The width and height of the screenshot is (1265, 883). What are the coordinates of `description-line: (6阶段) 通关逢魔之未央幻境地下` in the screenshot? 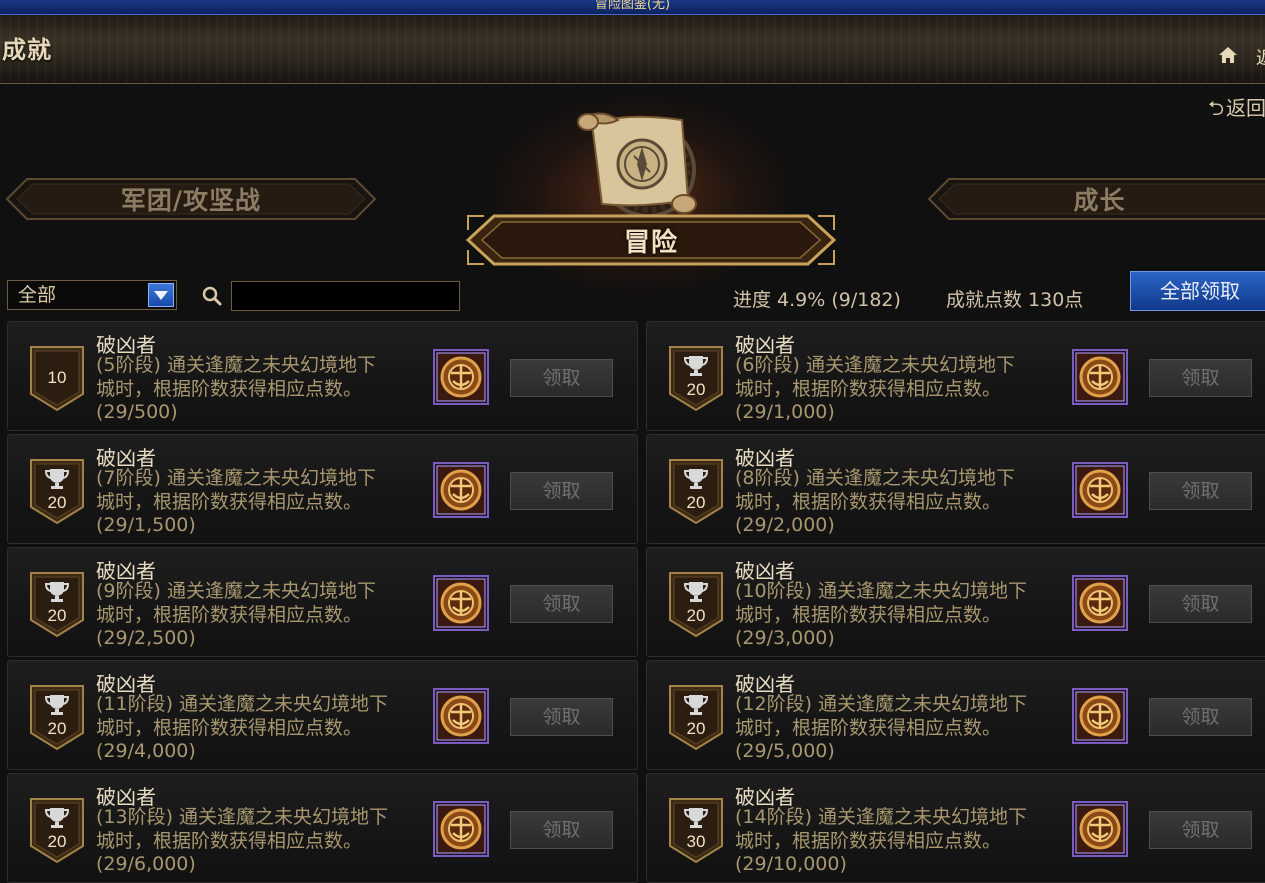 It's located at (875, 365).